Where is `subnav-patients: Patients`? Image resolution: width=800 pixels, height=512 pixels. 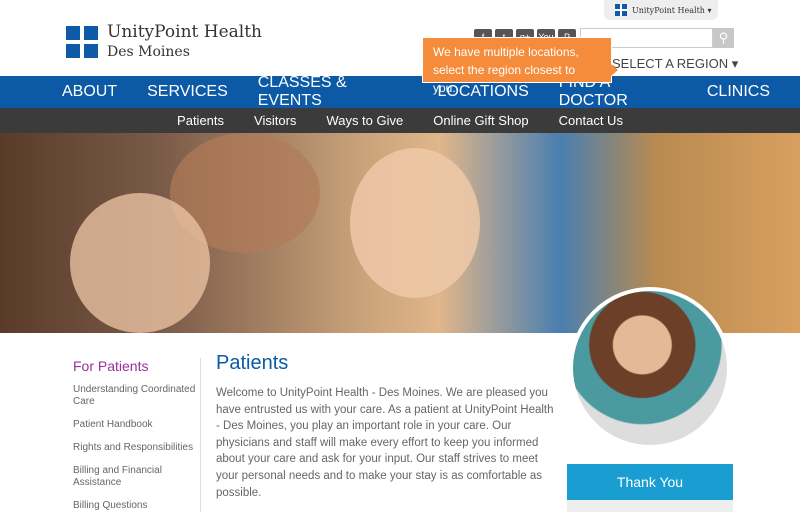
subnav-patients: Patients is located at coordinates (200, 120).